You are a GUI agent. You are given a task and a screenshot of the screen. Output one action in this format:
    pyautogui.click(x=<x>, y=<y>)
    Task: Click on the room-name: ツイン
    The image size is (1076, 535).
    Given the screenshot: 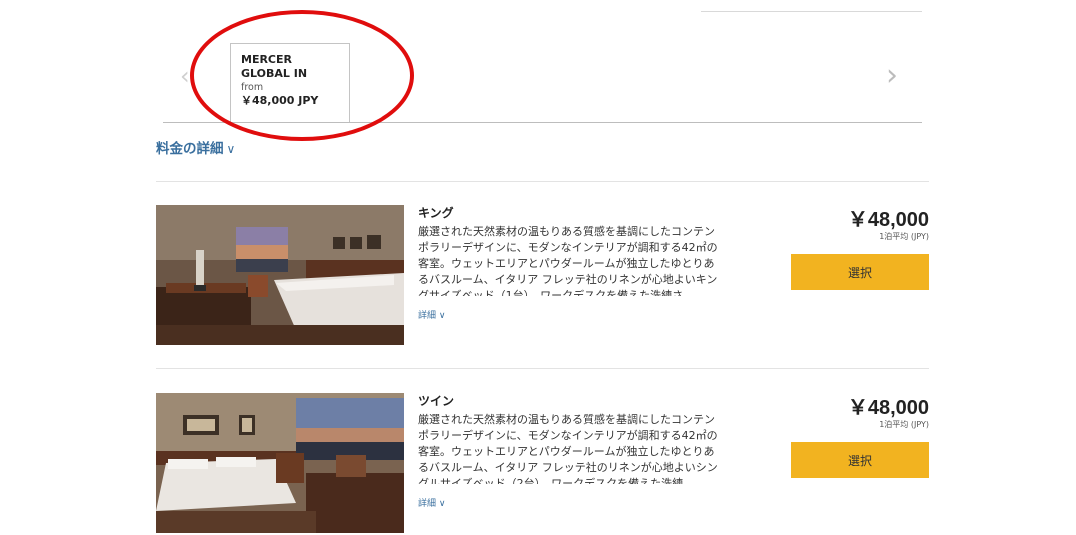 What is the action you would take?
    pyautogui.click(x=436, y=401)
    